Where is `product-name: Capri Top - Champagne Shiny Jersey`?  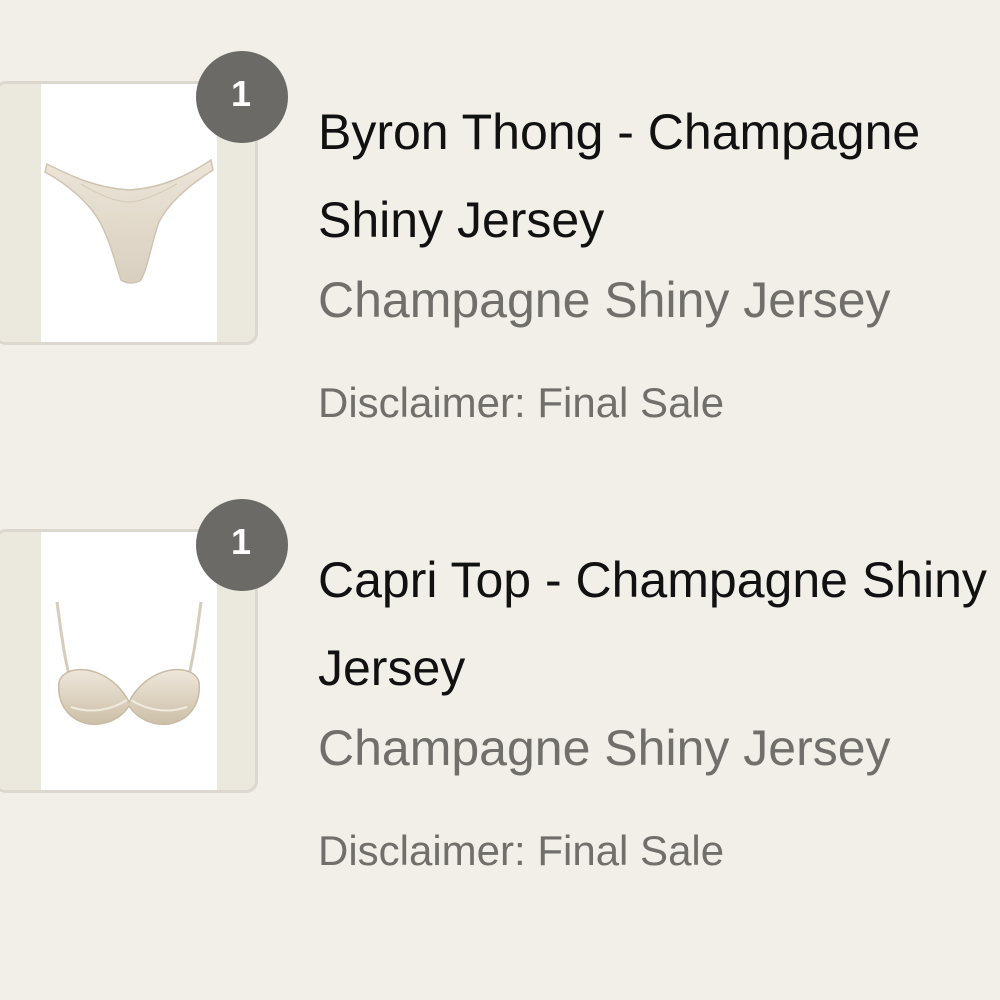 product-name: Capri Top - Champagne Shiny Jersey is located at coordinates (659, 624).